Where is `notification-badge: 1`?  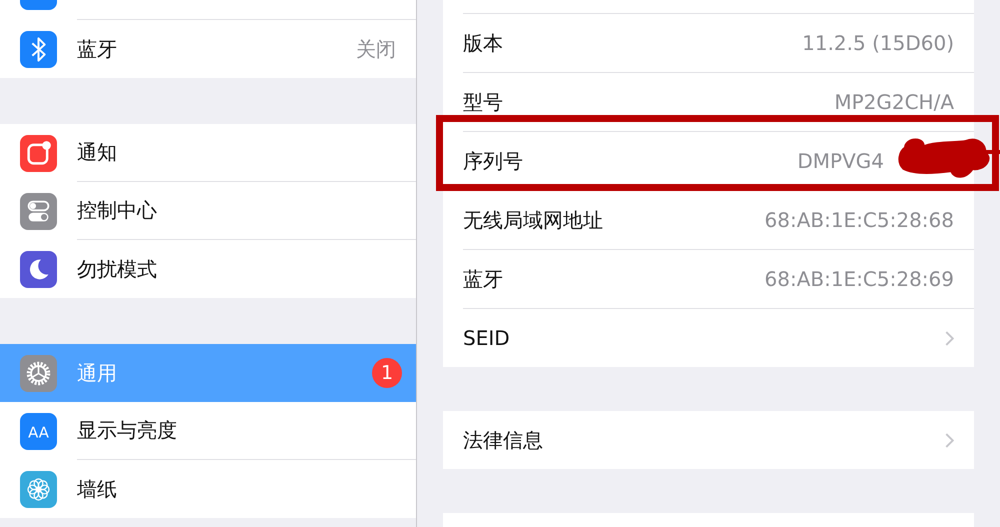 notification-badge: 1 is located at coordinates (387, 373).